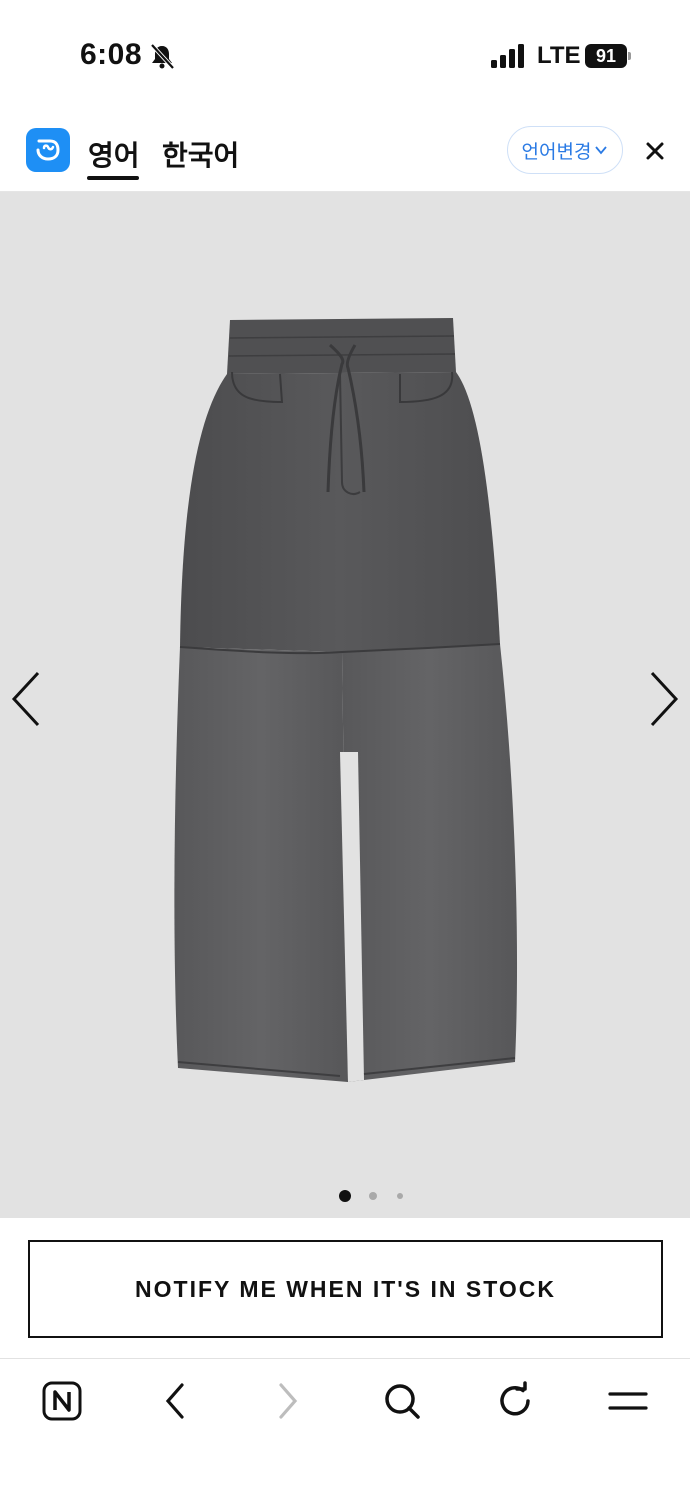 The image size is (690, 1500). Describe the element at coordinates (655, 151) in the screenshot. I see `close-icon` at that location.